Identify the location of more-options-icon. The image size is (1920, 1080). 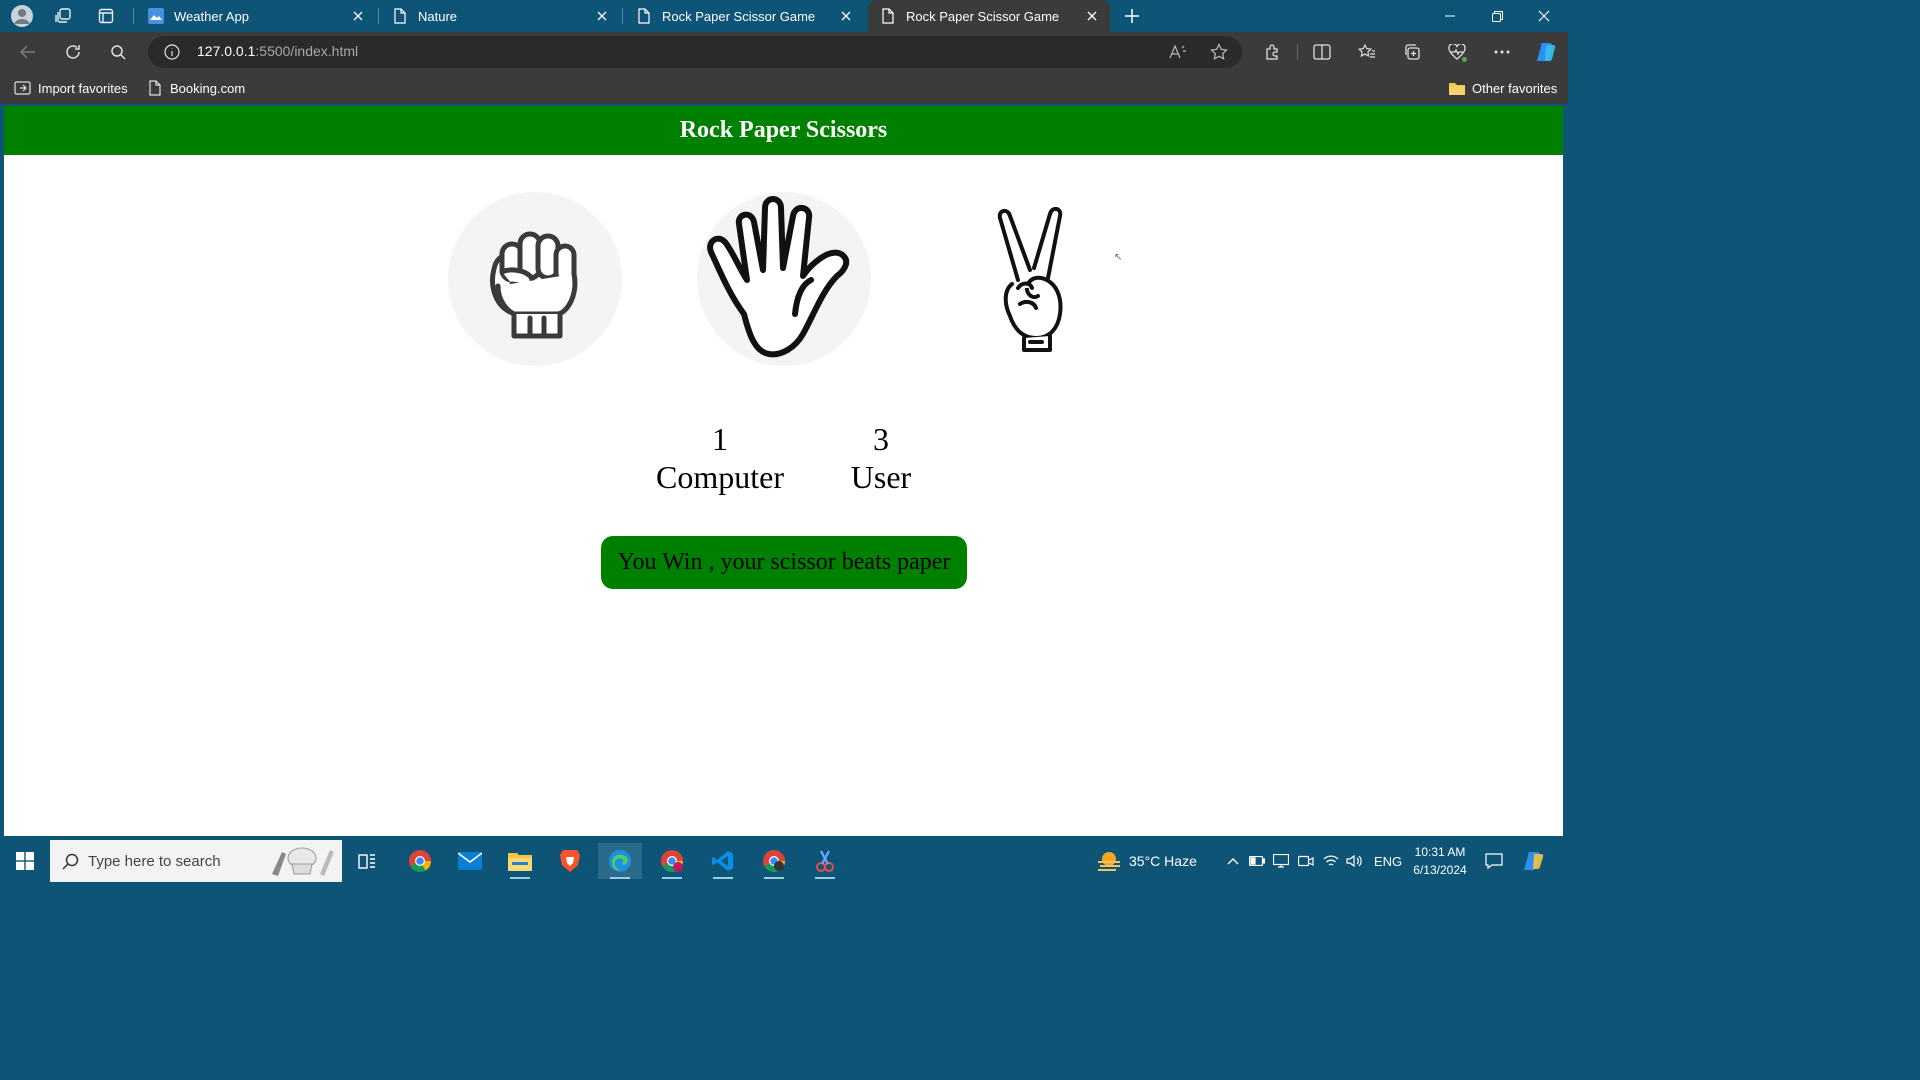
(1502, 52).